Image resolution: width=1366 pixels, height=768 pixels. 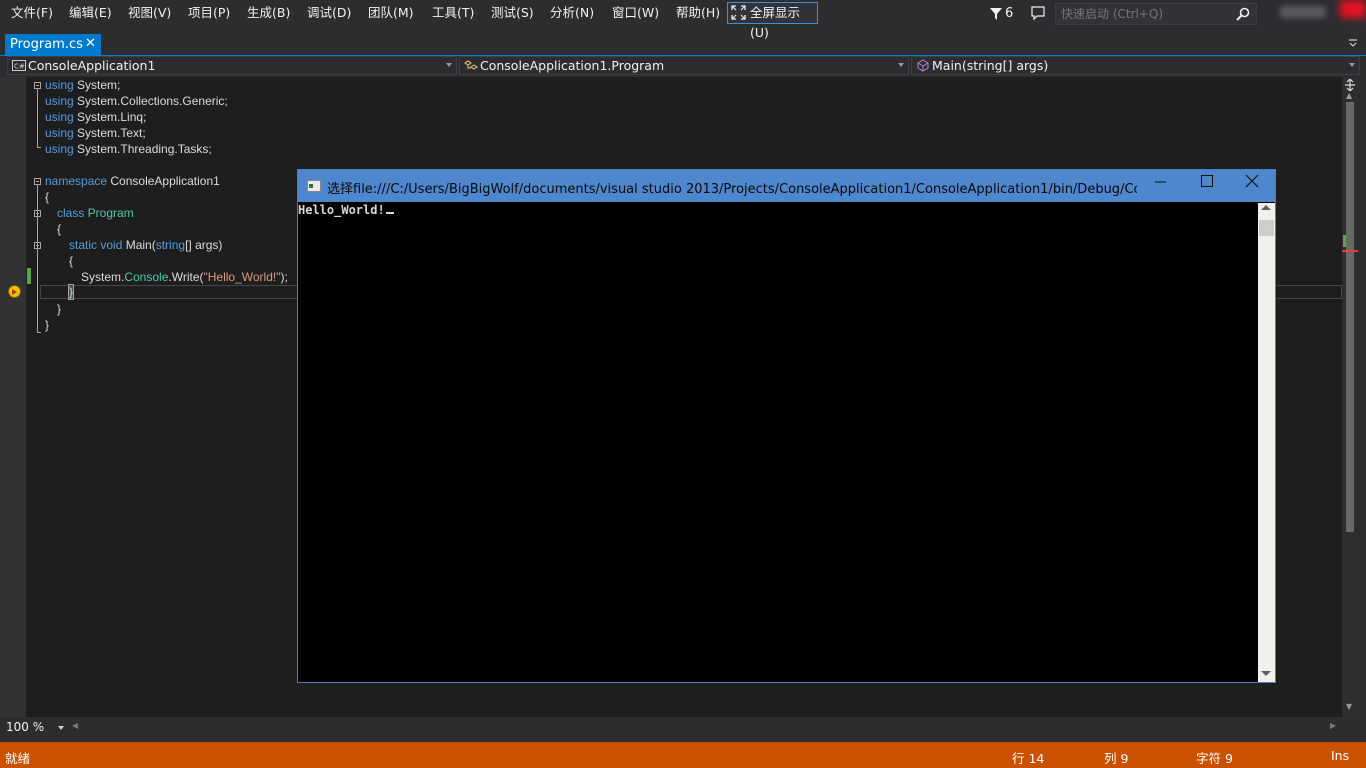 I want to click on code-token: Console, so click(x=146, y=277).